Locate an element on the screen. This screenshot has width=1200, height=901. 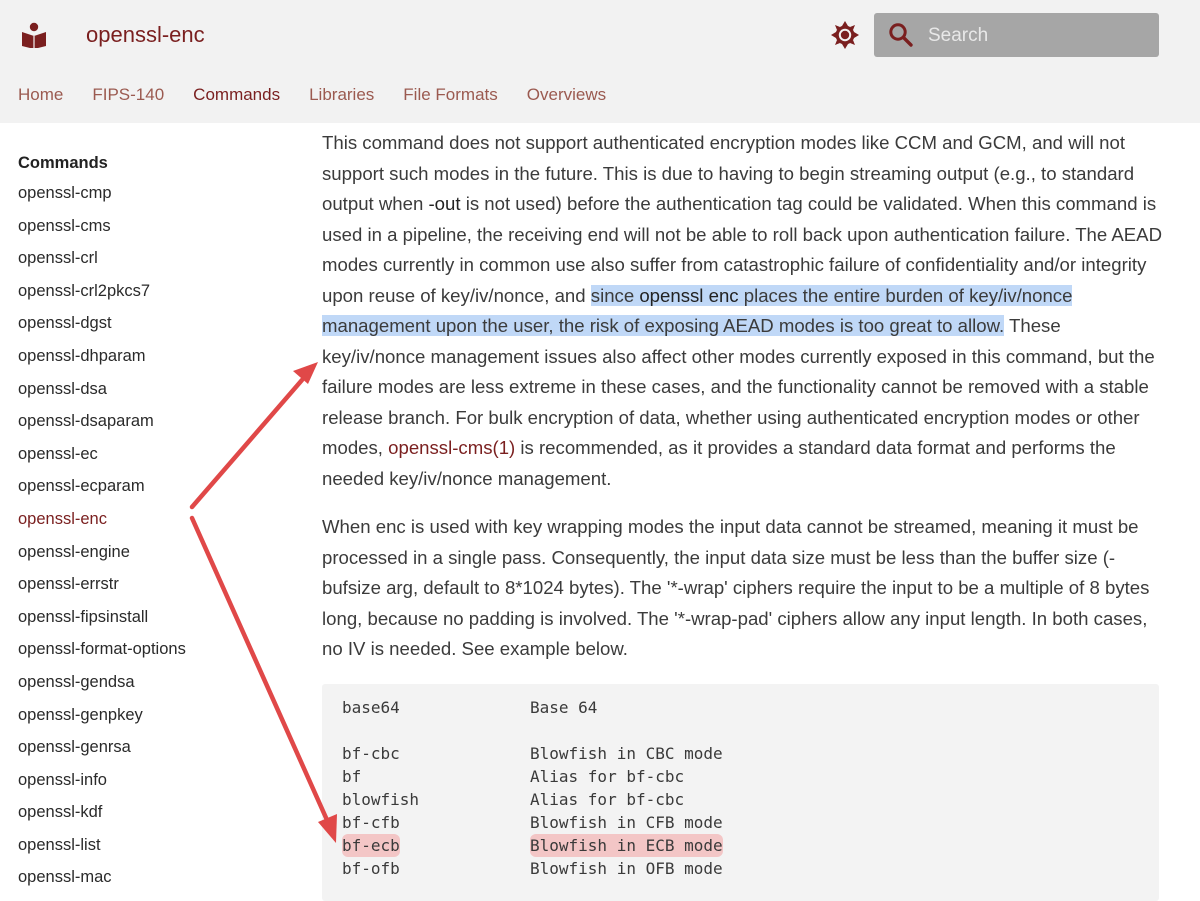
sidebar-item-openssl-cmp: openssl-cmp is located at coordinates (148, 193).